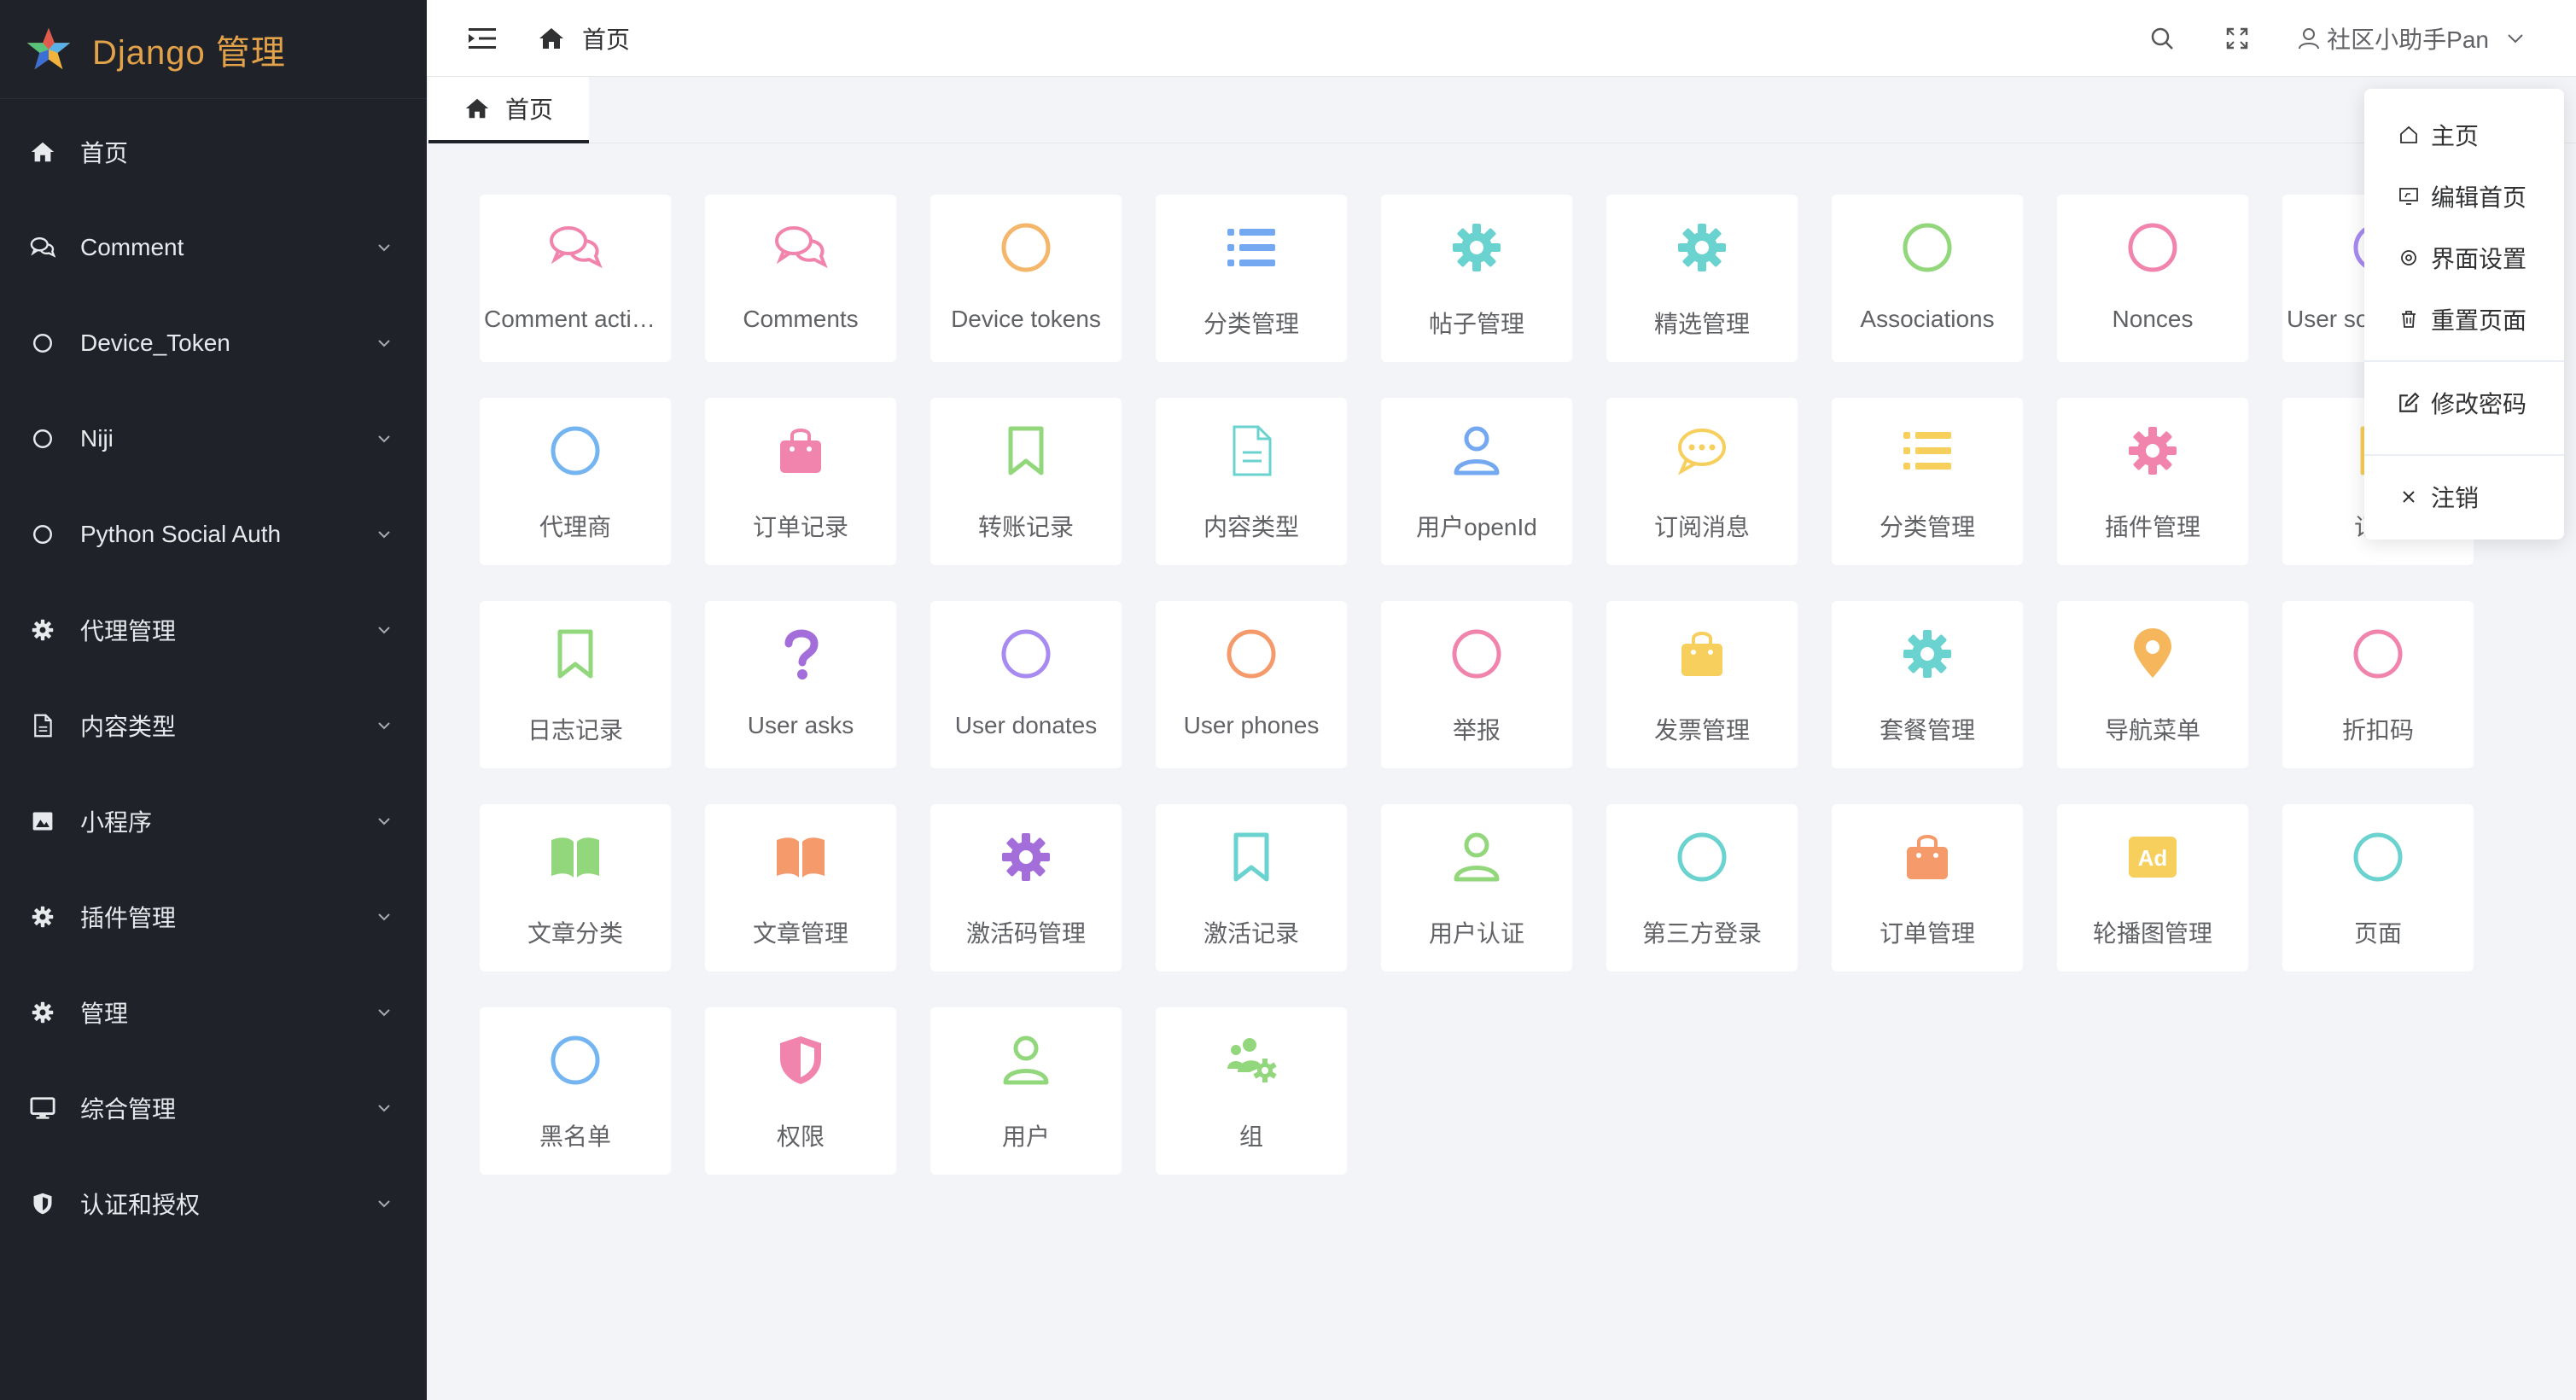 Image resolution: width=2576 pixels, height=1400 pixels. Describe the element at coordinates (1702, 482) in the screenshot. I see `app-card: 订阅消息` at that location.